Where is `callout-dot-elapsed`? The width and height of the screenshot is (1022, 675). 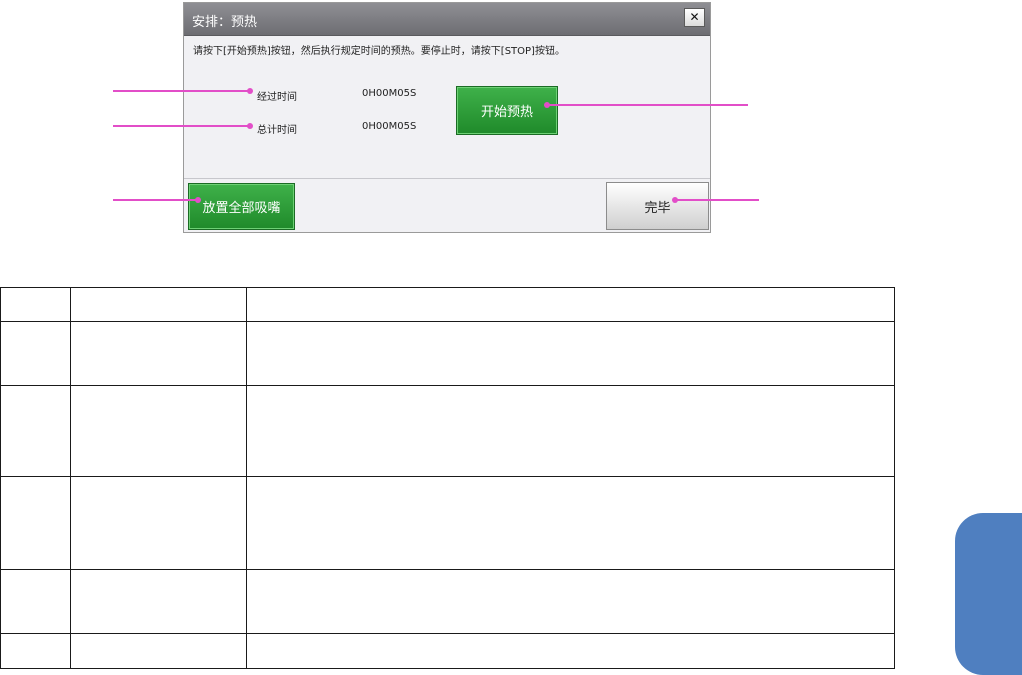 callout-dot-elapsed is located at coordinates (250, 91).